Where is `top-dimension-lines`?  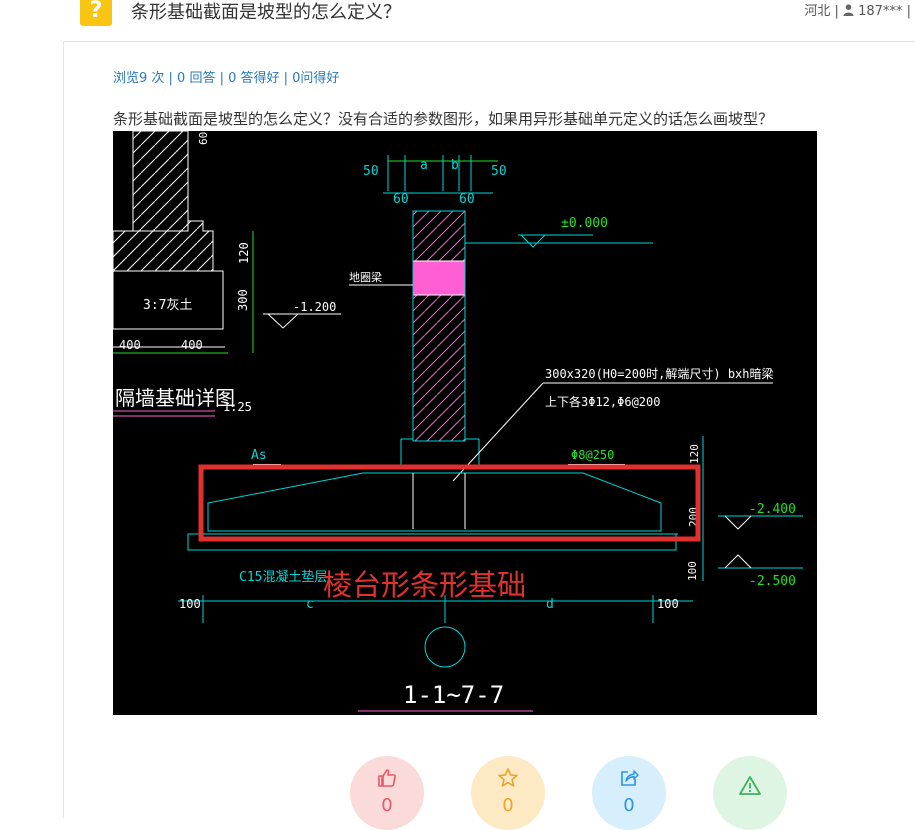 top-dimension-lines is located at coordinates (440, 174).